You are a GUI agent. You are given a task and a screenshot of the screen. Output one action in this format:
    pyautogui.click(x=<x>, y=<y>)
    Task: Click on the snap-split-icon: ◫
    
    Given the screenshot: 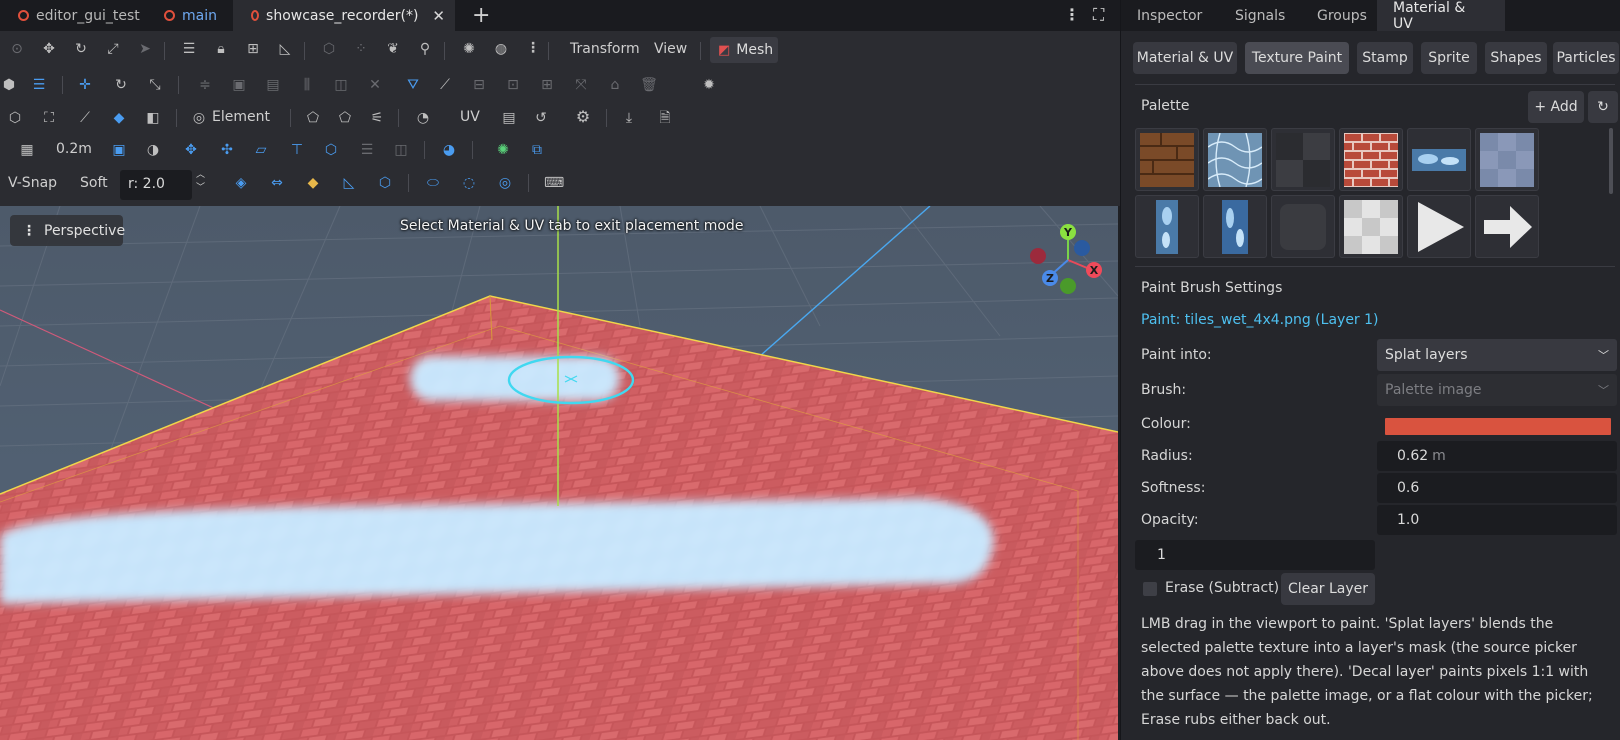 What is the action you would take?
    pyautogui.click(x=401, y=150)
    